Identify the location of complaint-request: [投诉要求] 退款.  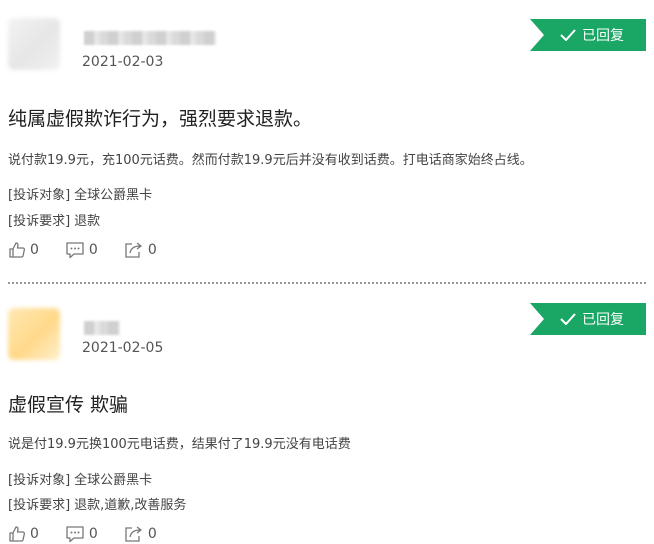
(54, 219).